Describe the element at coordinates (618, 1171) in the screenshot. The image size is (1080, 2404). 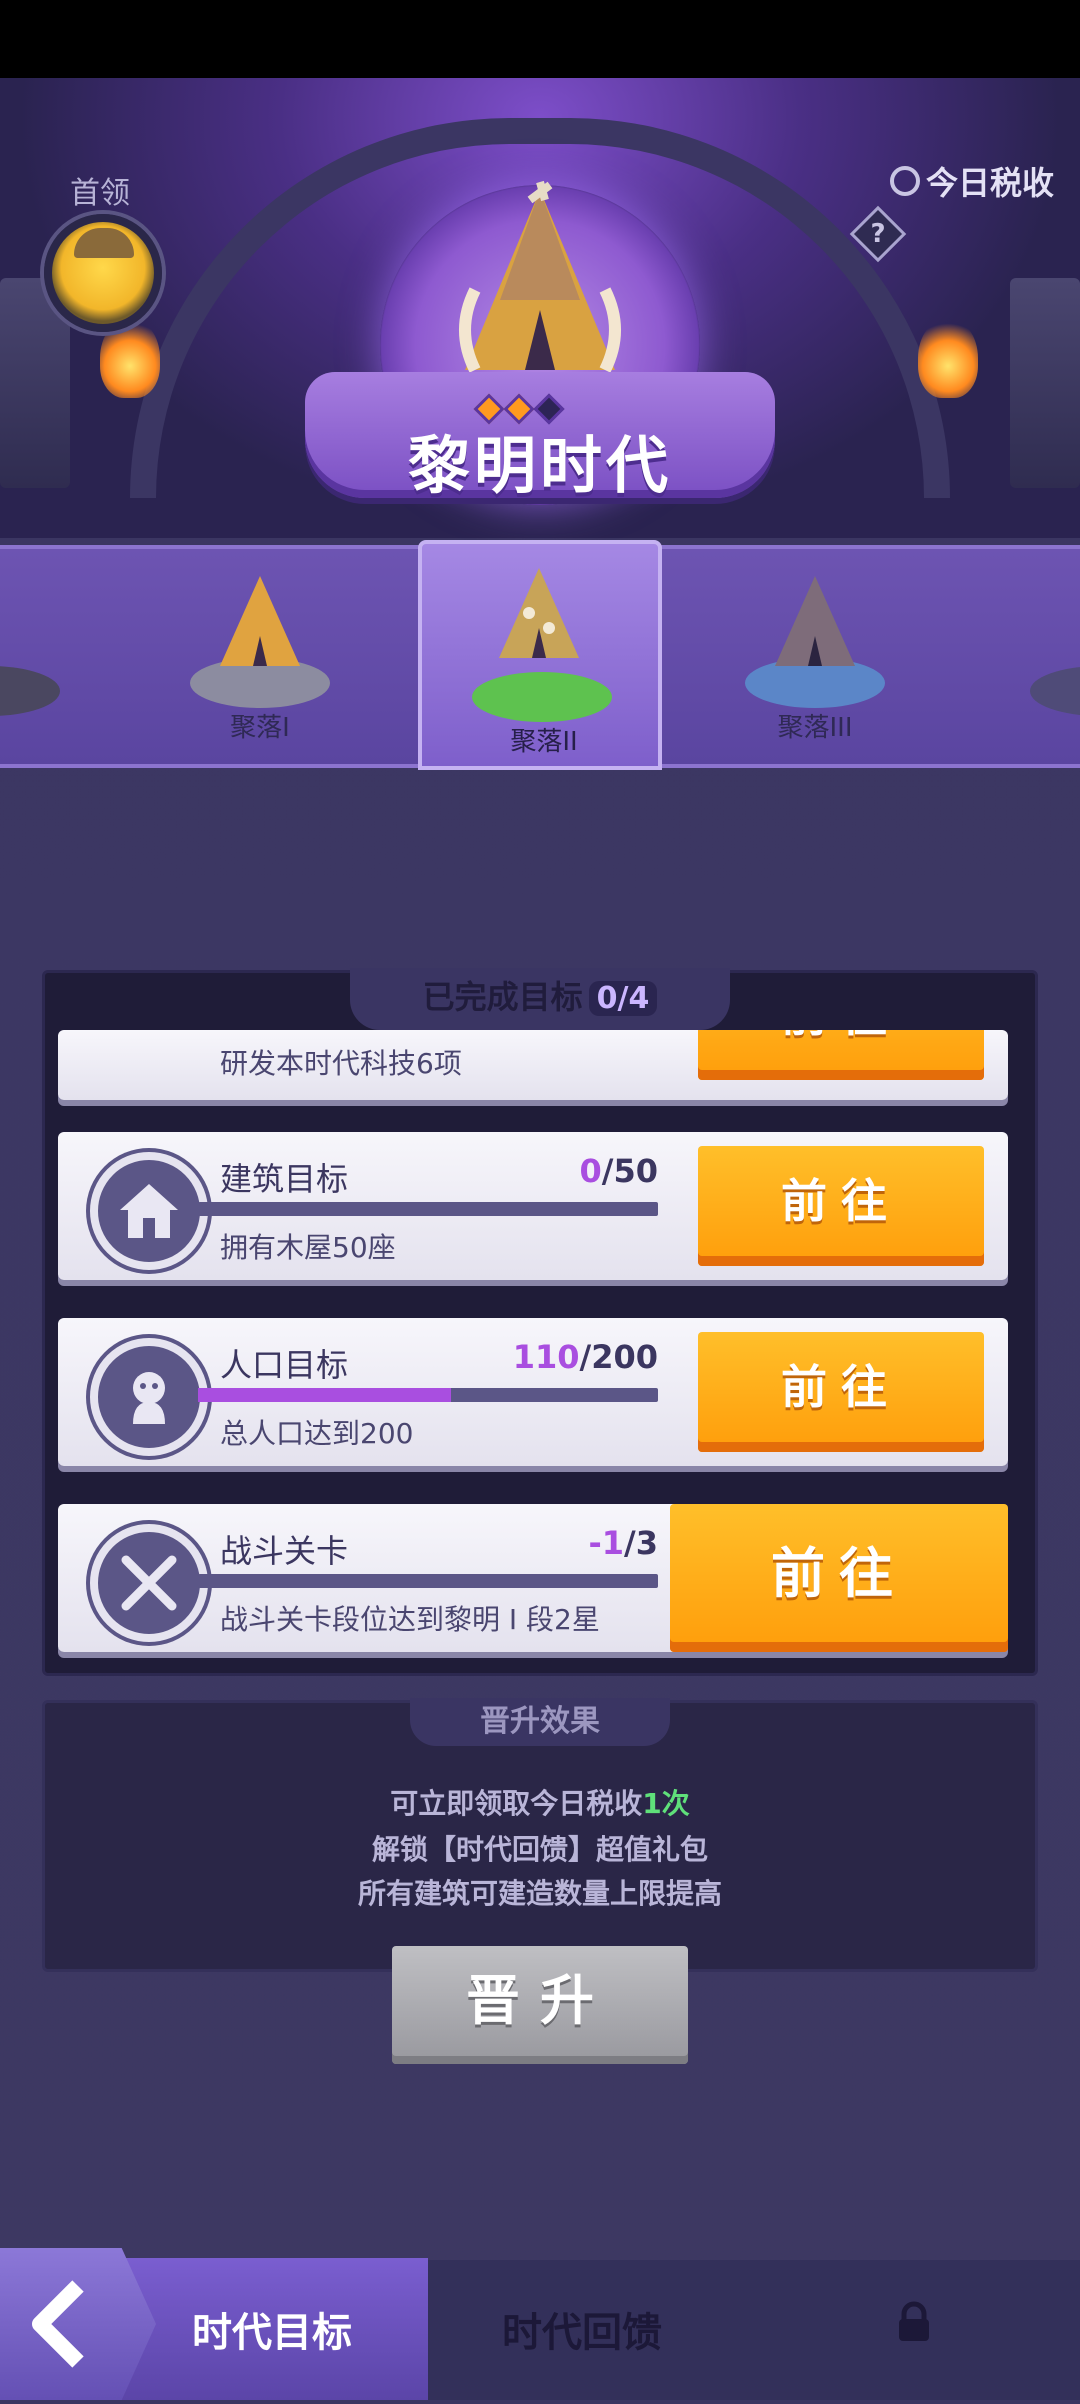
I see `goal-progress: 0/50` at that location.